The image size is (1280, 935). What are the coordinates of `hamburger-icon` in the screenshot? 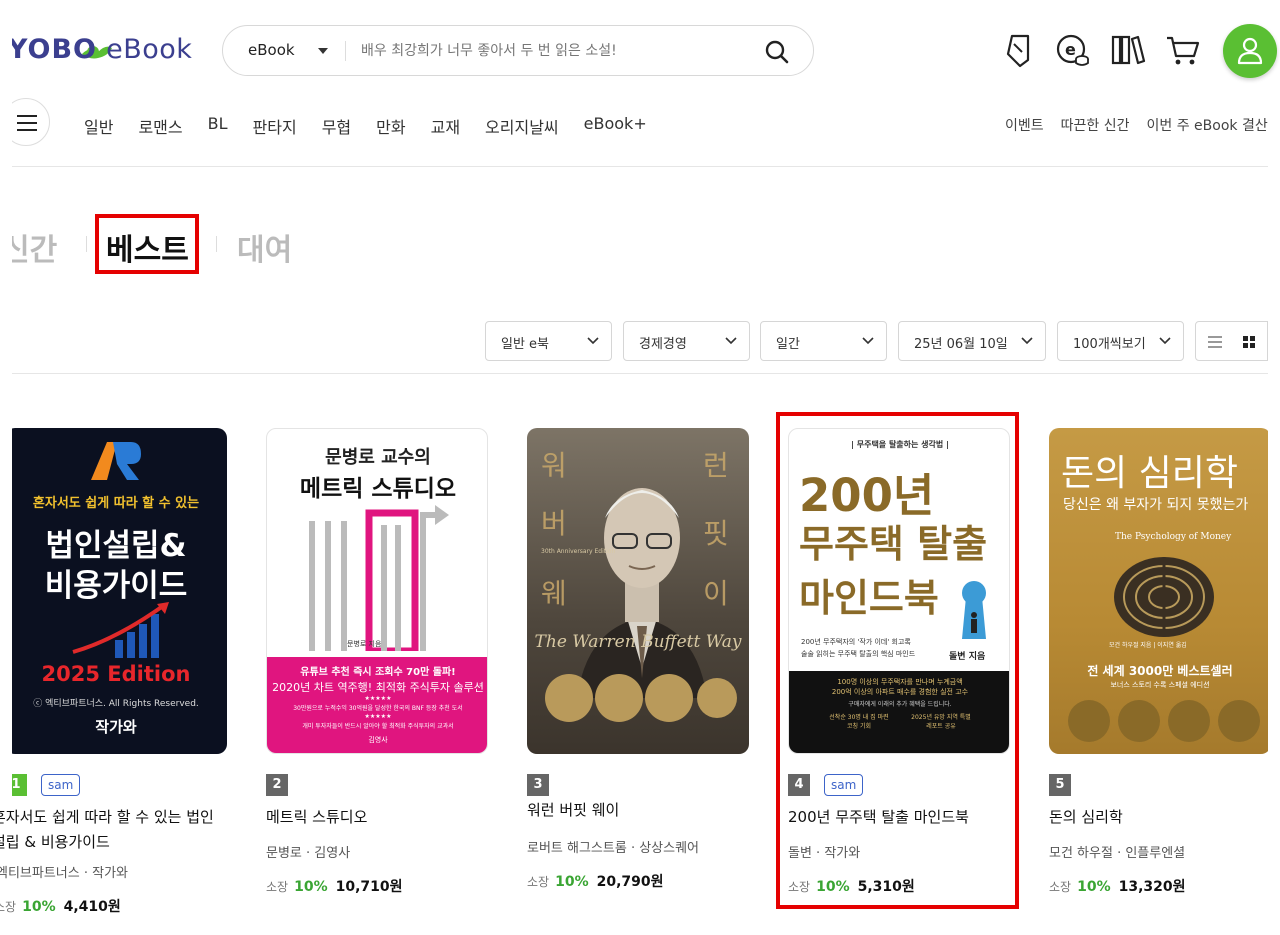 It's located at (27, 116).